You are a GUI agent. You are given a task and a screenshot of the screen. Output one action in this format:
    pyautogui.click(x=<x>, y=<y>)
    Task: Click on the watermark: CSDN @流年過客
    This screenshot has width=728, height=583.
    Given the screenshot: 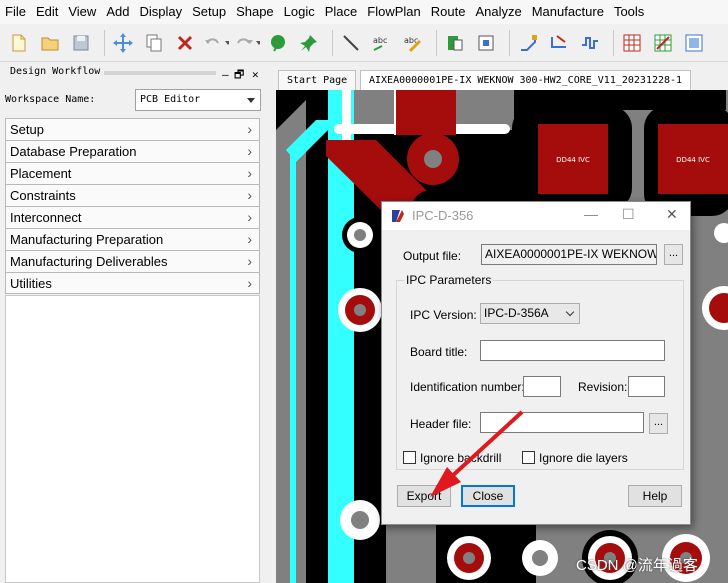 What is the action you would take?
    pyautogui.click(x=637, y=565)
    